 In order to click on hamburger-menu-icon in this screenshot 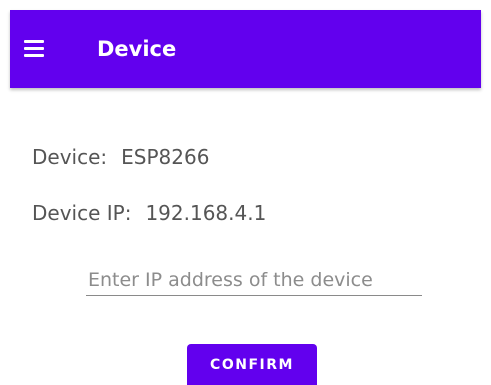, I will do `click(34, 49)`.